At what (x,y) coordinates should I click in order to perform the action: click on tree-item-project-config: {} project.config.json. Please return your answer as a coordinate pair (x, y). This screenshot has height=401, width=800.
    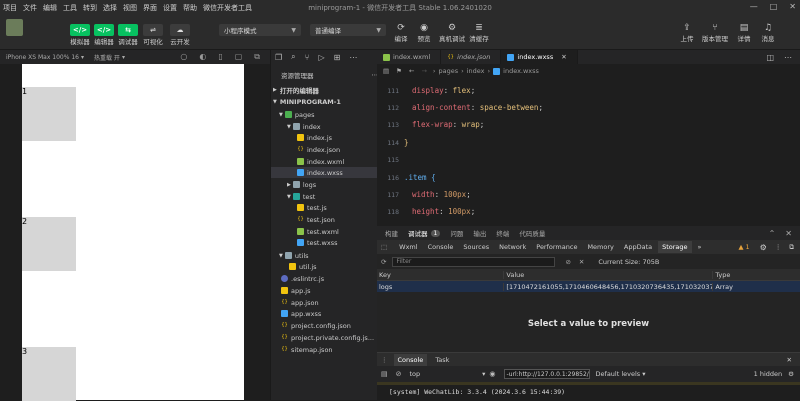
    Looking at the image, I should click on (329, 325).